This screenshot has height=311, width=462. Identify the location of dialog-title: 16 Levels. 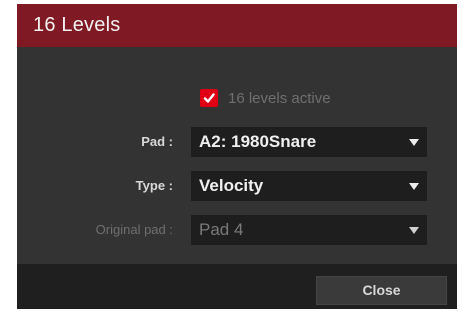
(77, 25).